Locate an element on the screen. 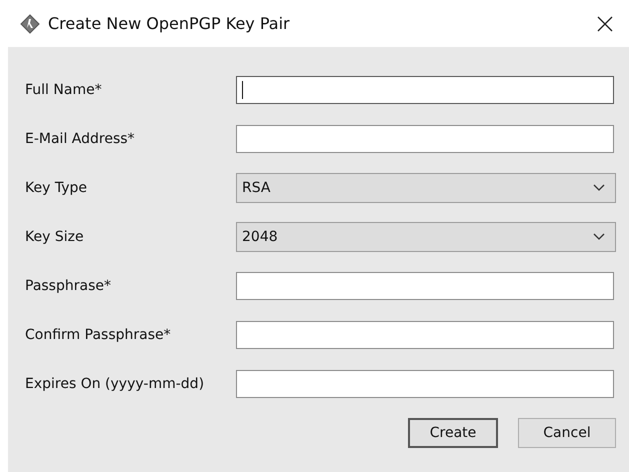 The image size is (629, 472). dialog-button: Cancel is located at coordinates (567, 433).